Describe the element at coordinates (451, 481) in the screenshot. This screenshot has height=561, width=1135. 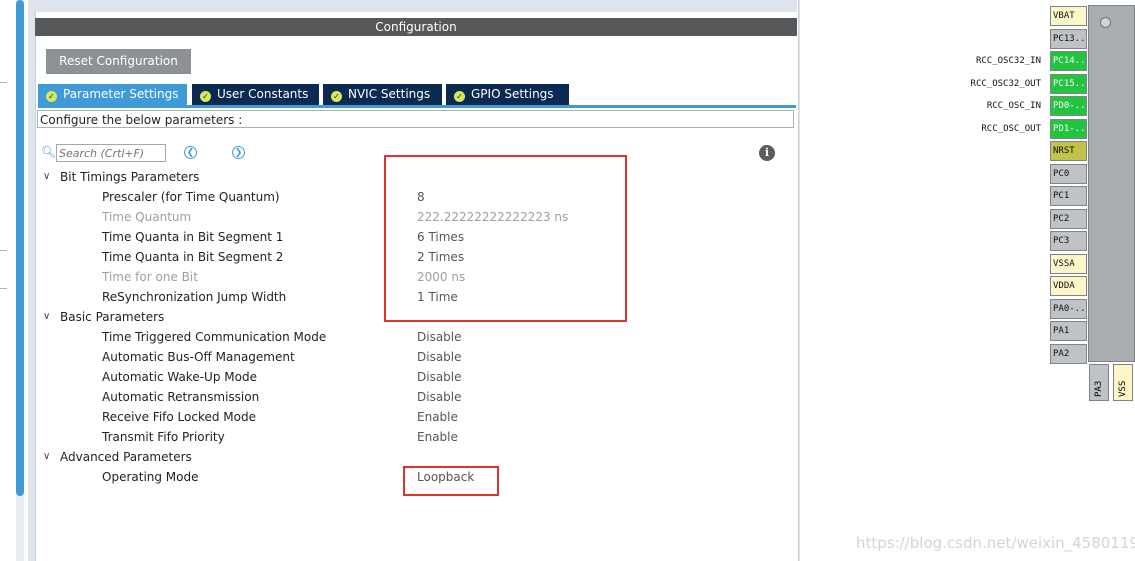
I see `highlight-box-operating-mode` at that location.